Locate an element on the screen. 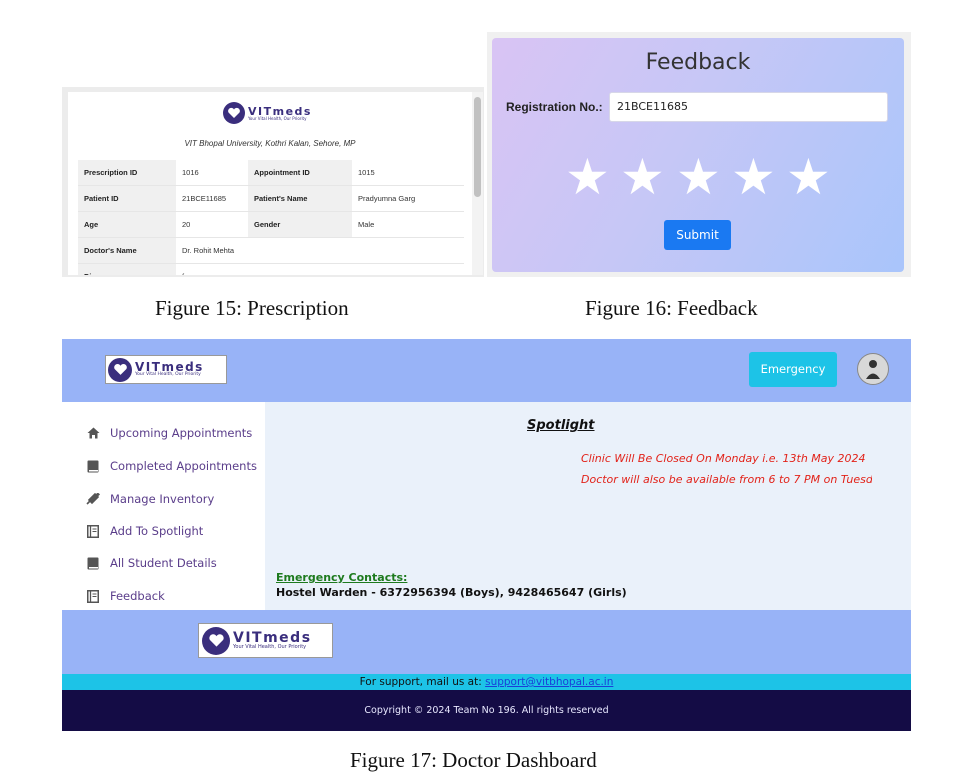 The width and height of the screenshot is (975, 778). registration-label: Registration No.: is located at coordinates (554, 107).